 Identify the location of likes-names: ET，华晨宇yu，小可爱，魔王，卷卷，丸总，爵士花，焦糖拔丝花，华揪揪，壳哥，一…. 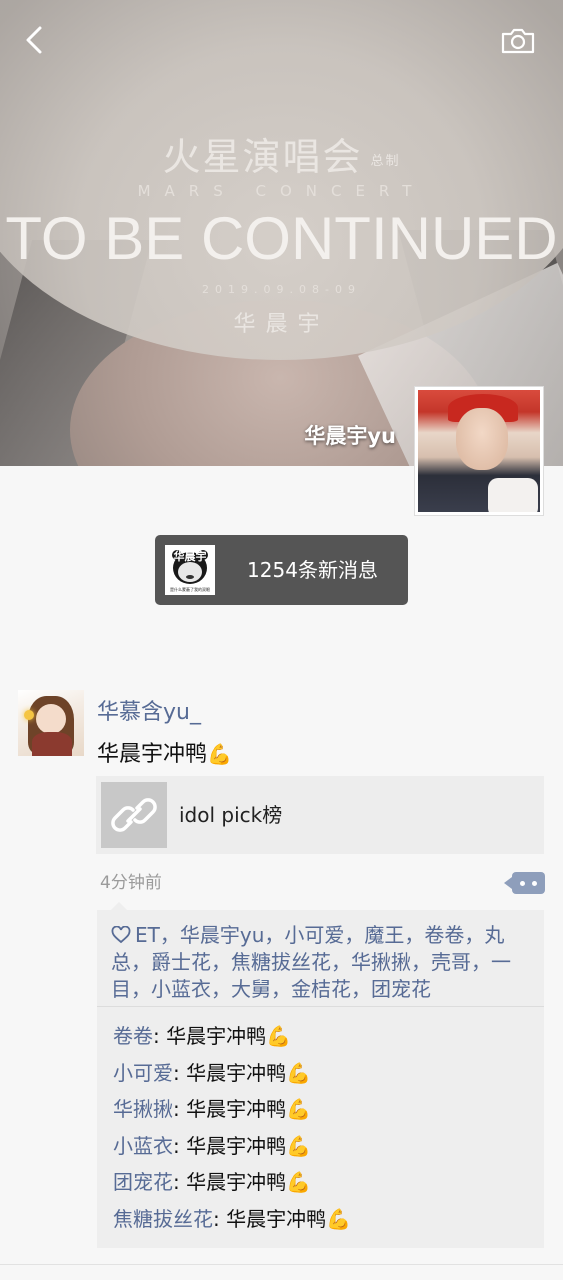
(311, 962).